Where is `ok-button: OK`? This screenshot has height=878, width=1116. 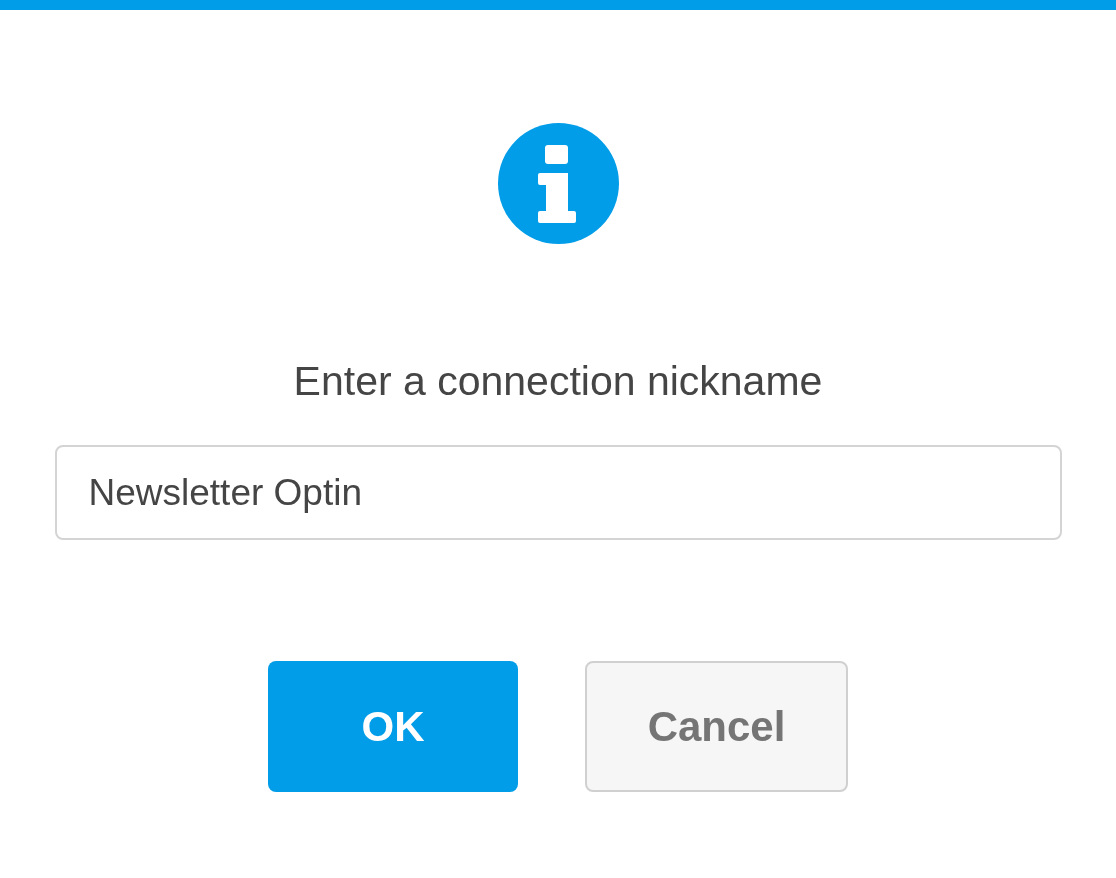 ok-button: OK is located at coordinates (393, 726).